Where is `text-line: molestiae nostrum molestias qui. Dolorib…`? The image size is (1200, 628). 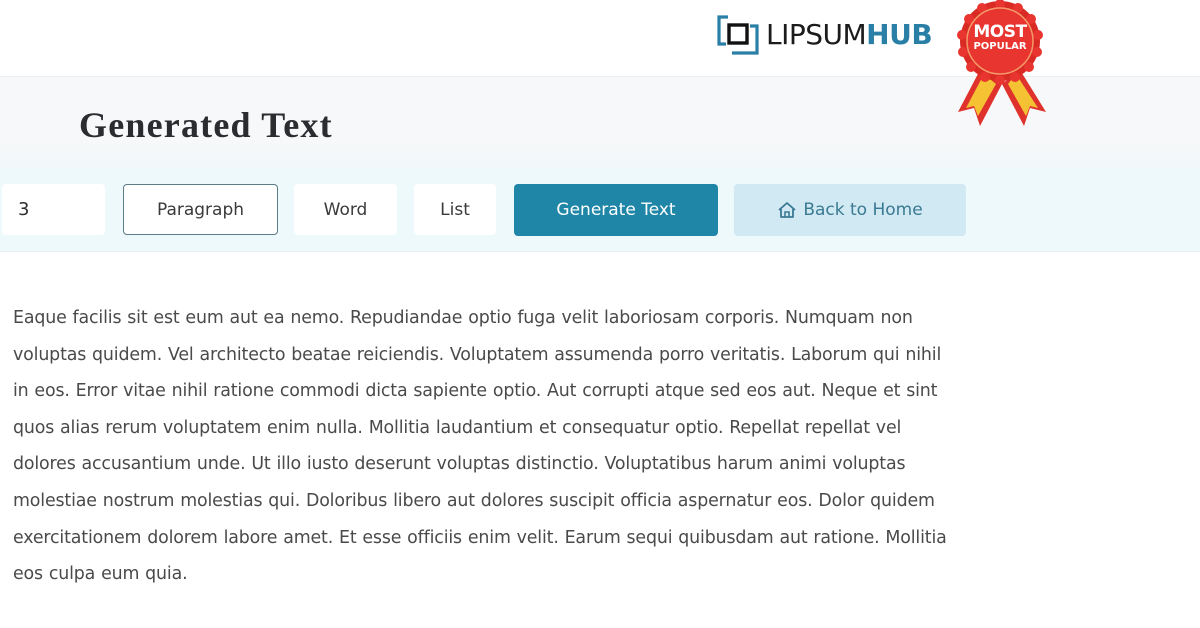
text-line: molestiae nostrum molestias qui. Dolorib… is located at coordinates (474, 500).